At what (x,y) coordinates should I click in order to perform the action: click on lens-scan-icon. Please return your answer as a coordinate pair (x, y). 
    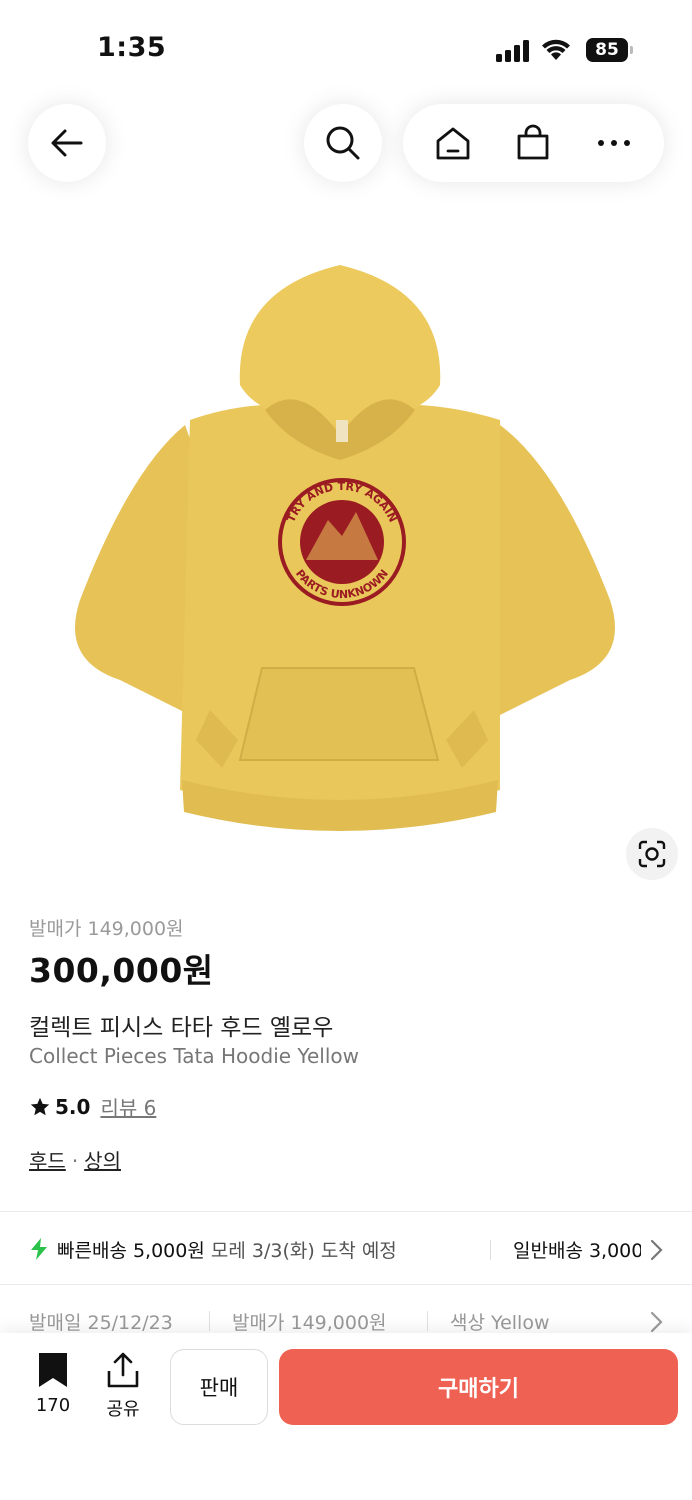
    Looking at the image, I should click on (652, 854).